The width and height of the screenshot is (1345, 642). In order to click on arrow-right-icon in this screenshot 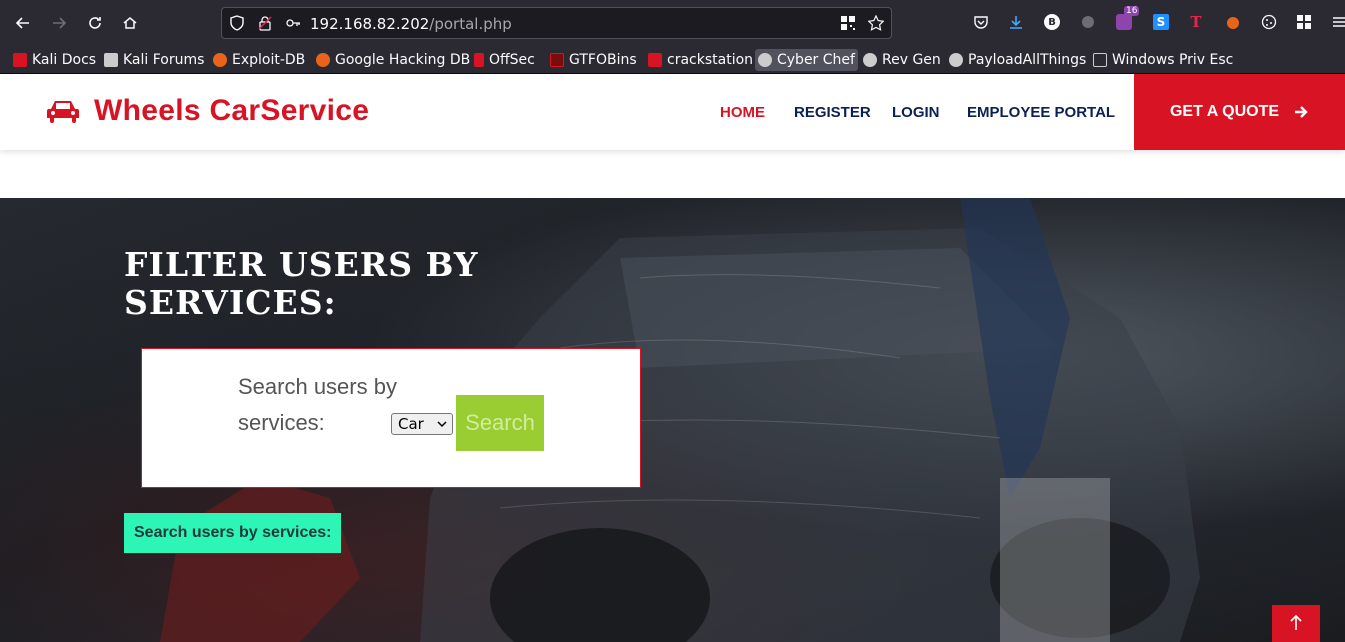, I will do `click(1301, 112)`.